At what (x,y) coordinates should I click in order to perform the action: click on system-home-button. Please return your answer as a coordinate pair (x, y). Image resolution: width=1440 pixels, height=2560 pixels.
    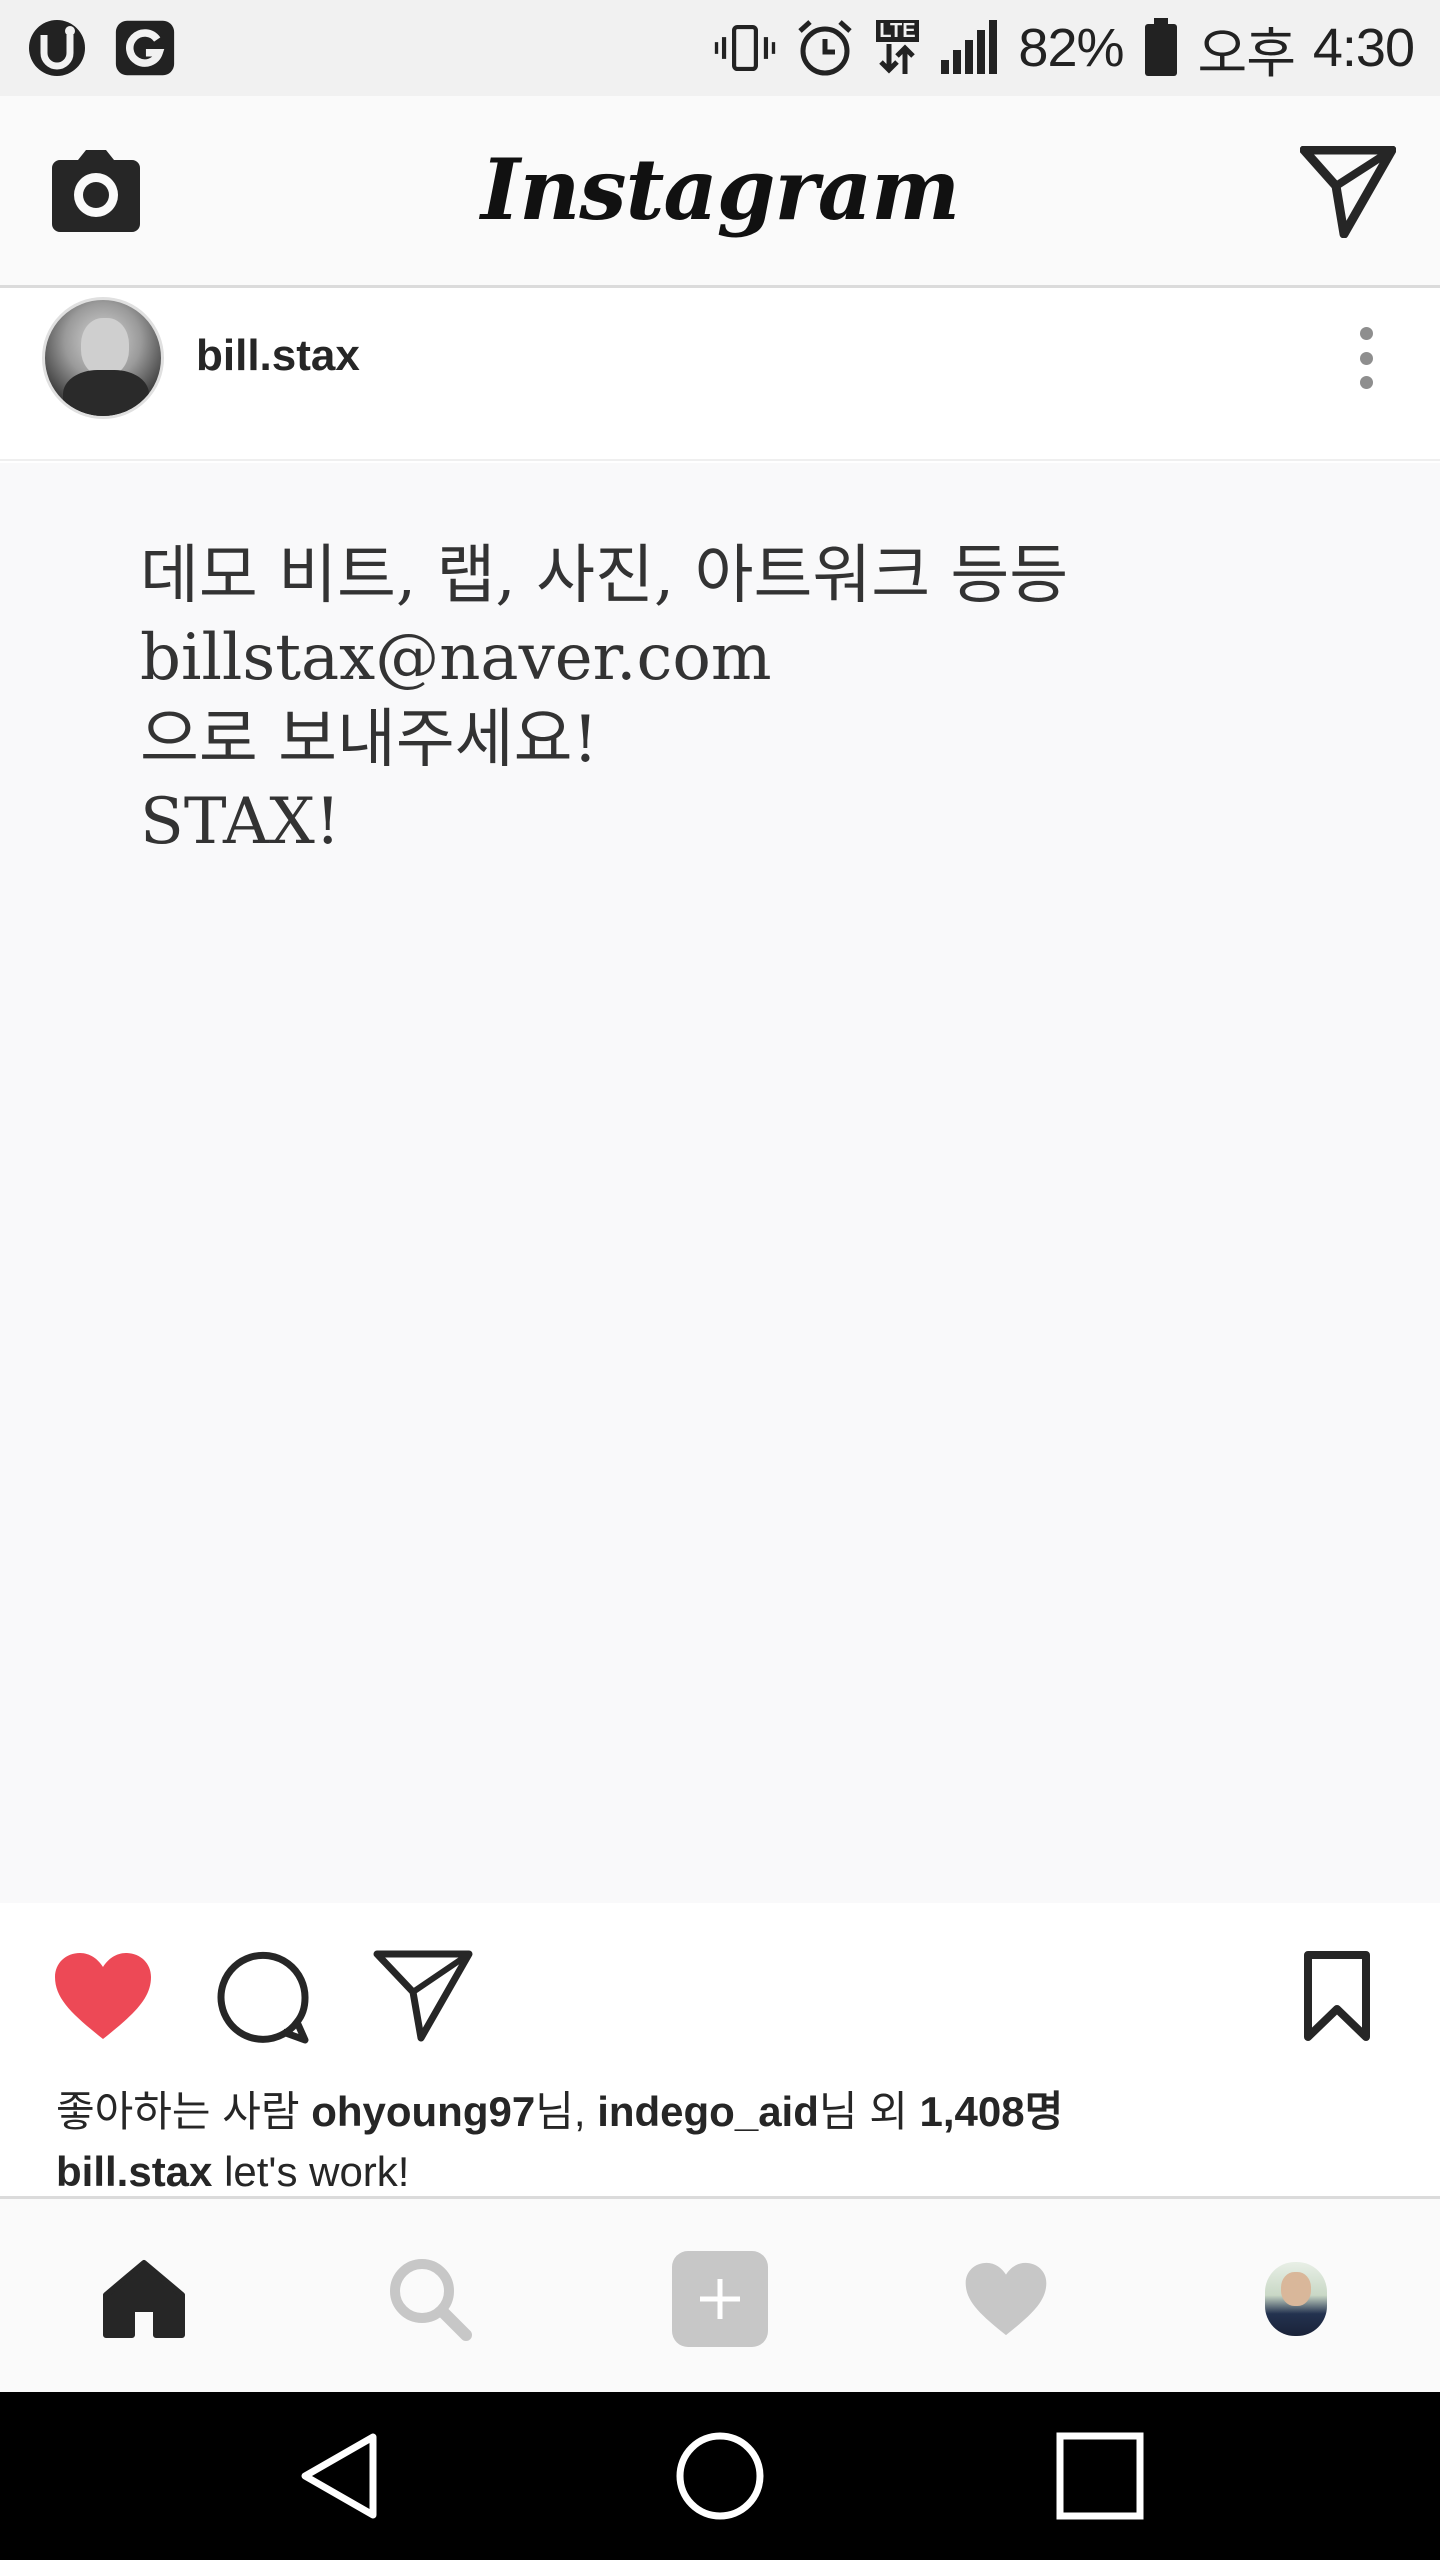
    Looking at the image, I should click on (720, 2476).